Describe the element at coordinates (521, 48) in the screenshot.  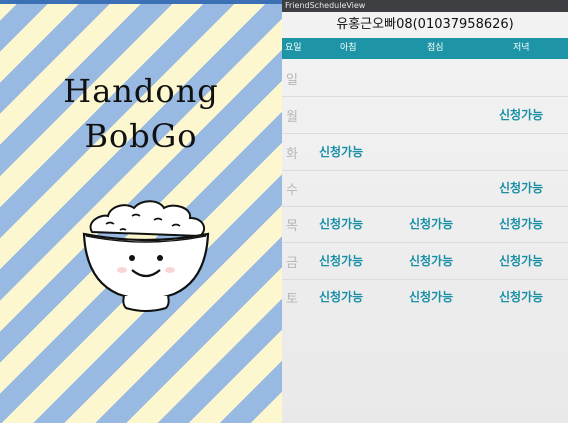
I see `header-dinner: 저녁` at that location.